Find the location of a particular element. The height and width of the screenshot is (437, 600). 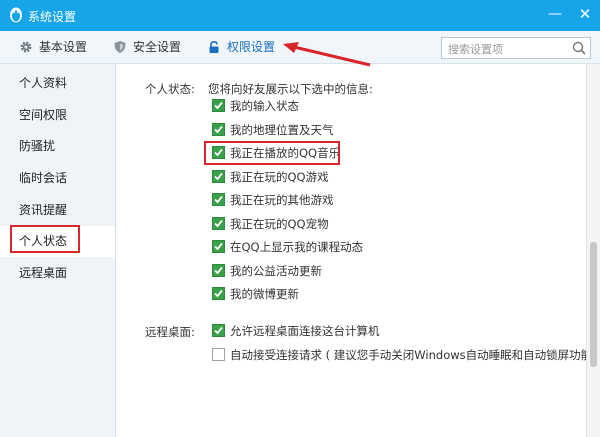

qq-penguin-icon is located at coordinates (16, 15).